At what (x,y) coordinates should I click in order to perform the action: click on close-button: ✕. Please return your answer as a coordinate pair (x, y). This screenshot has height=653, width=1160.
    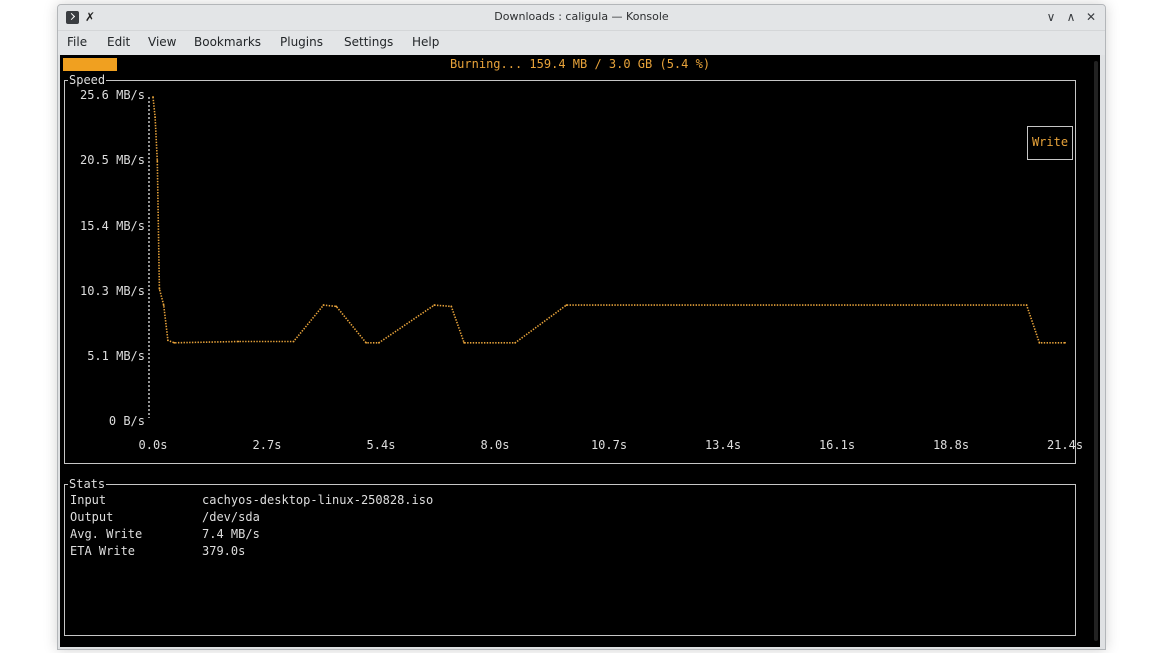
    Looking at the image, I should click on (1091, 17).